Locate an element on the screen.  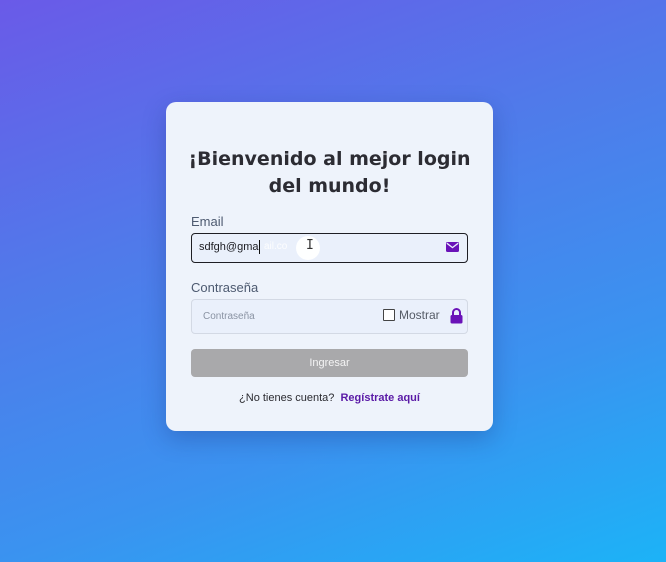
show-password-label: Mostrar is located at coordinates (419, 315).